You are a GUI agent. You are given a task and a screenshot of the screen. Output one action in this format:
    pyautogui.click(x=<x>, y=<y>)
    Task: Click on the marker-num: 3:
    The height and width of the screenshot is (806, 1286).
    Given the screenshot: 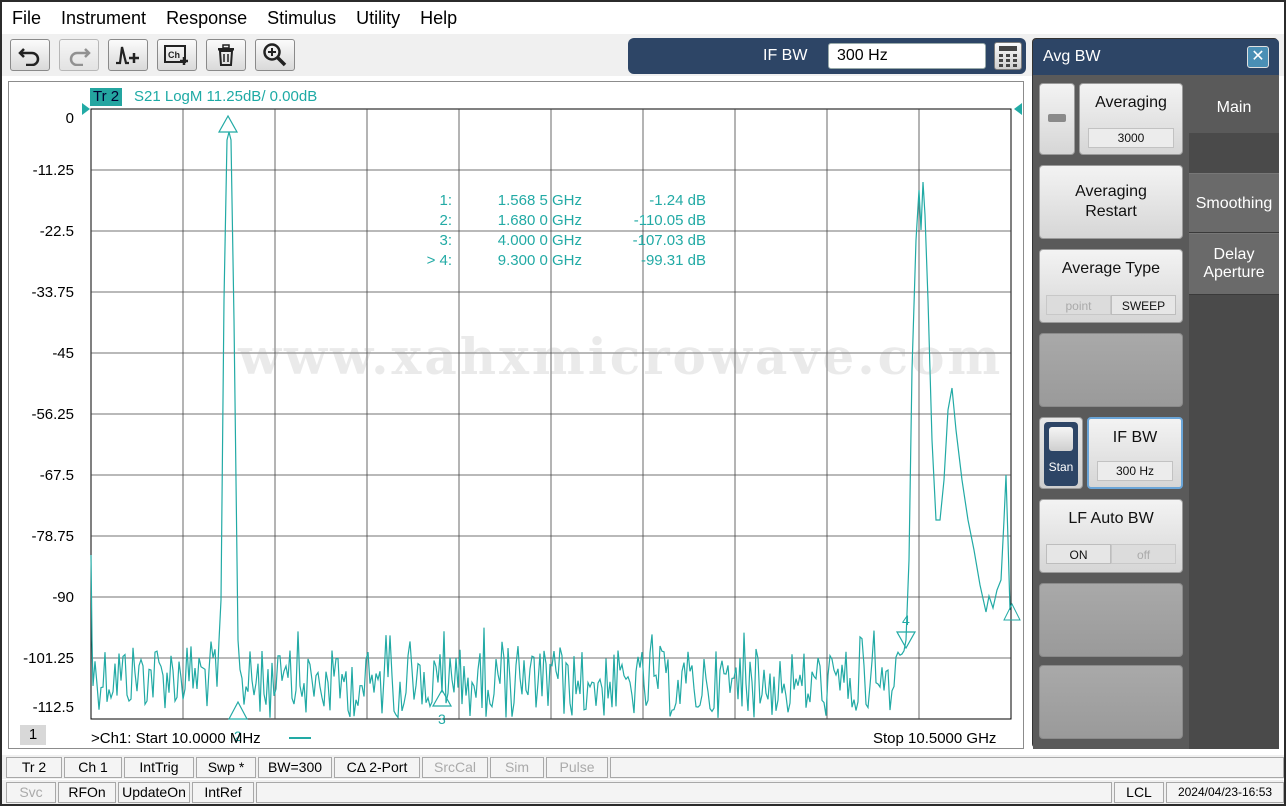 What is the action you would take?
    pyautogui.click(x=445, y=240)
    